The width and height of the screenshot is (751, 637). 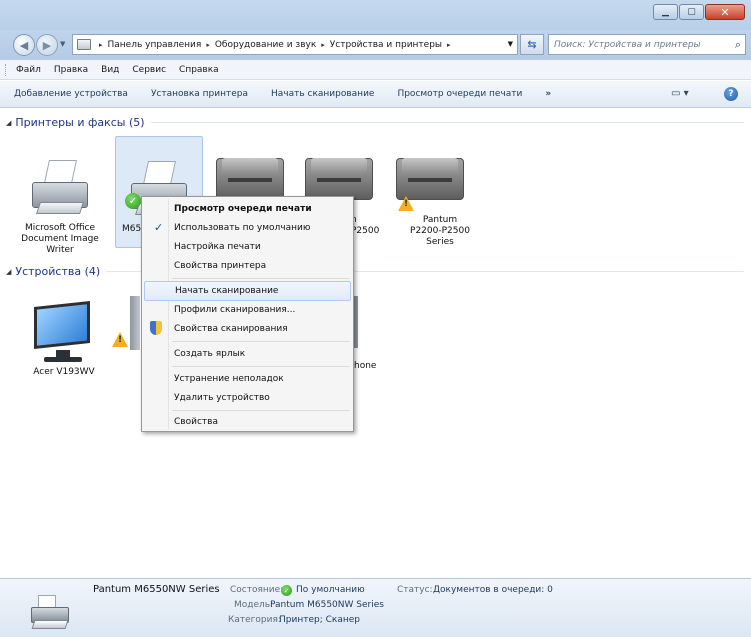 I want to click on ctx-label: Свойства принтера, so click(x=220, y=266).